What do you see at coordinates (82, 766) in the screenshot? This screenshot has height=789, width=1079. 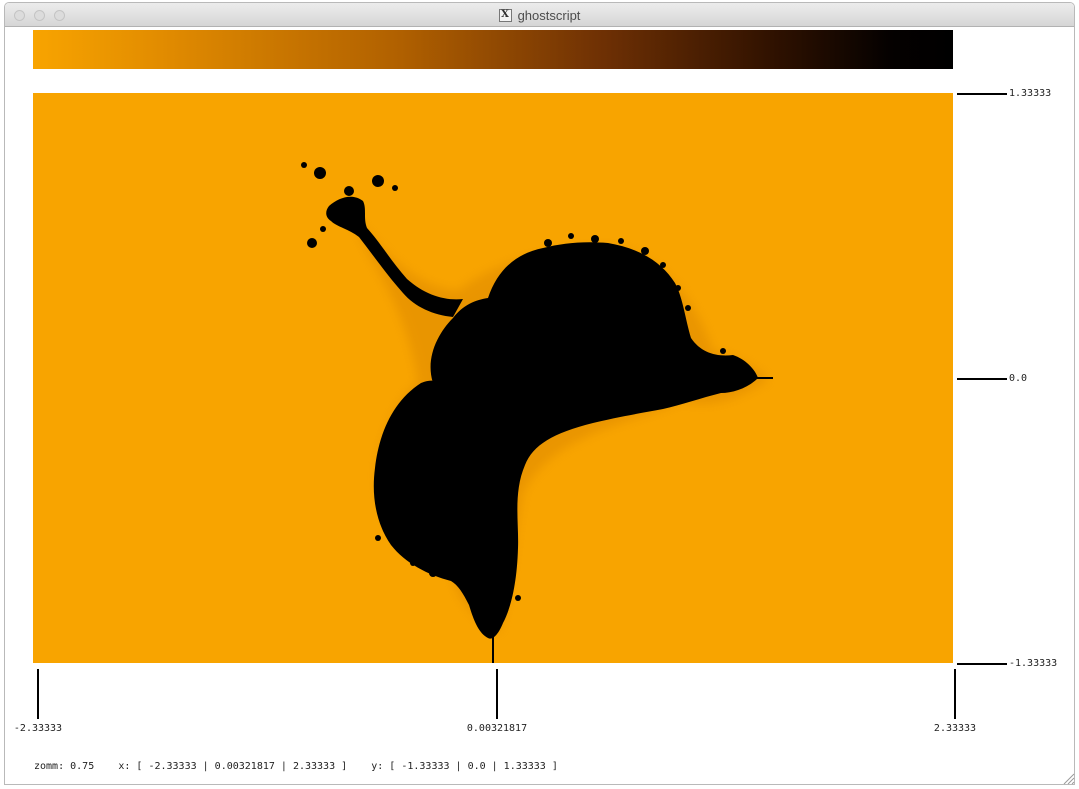 I see `zoom-value: 0.75` at bounding box center [82, 766].